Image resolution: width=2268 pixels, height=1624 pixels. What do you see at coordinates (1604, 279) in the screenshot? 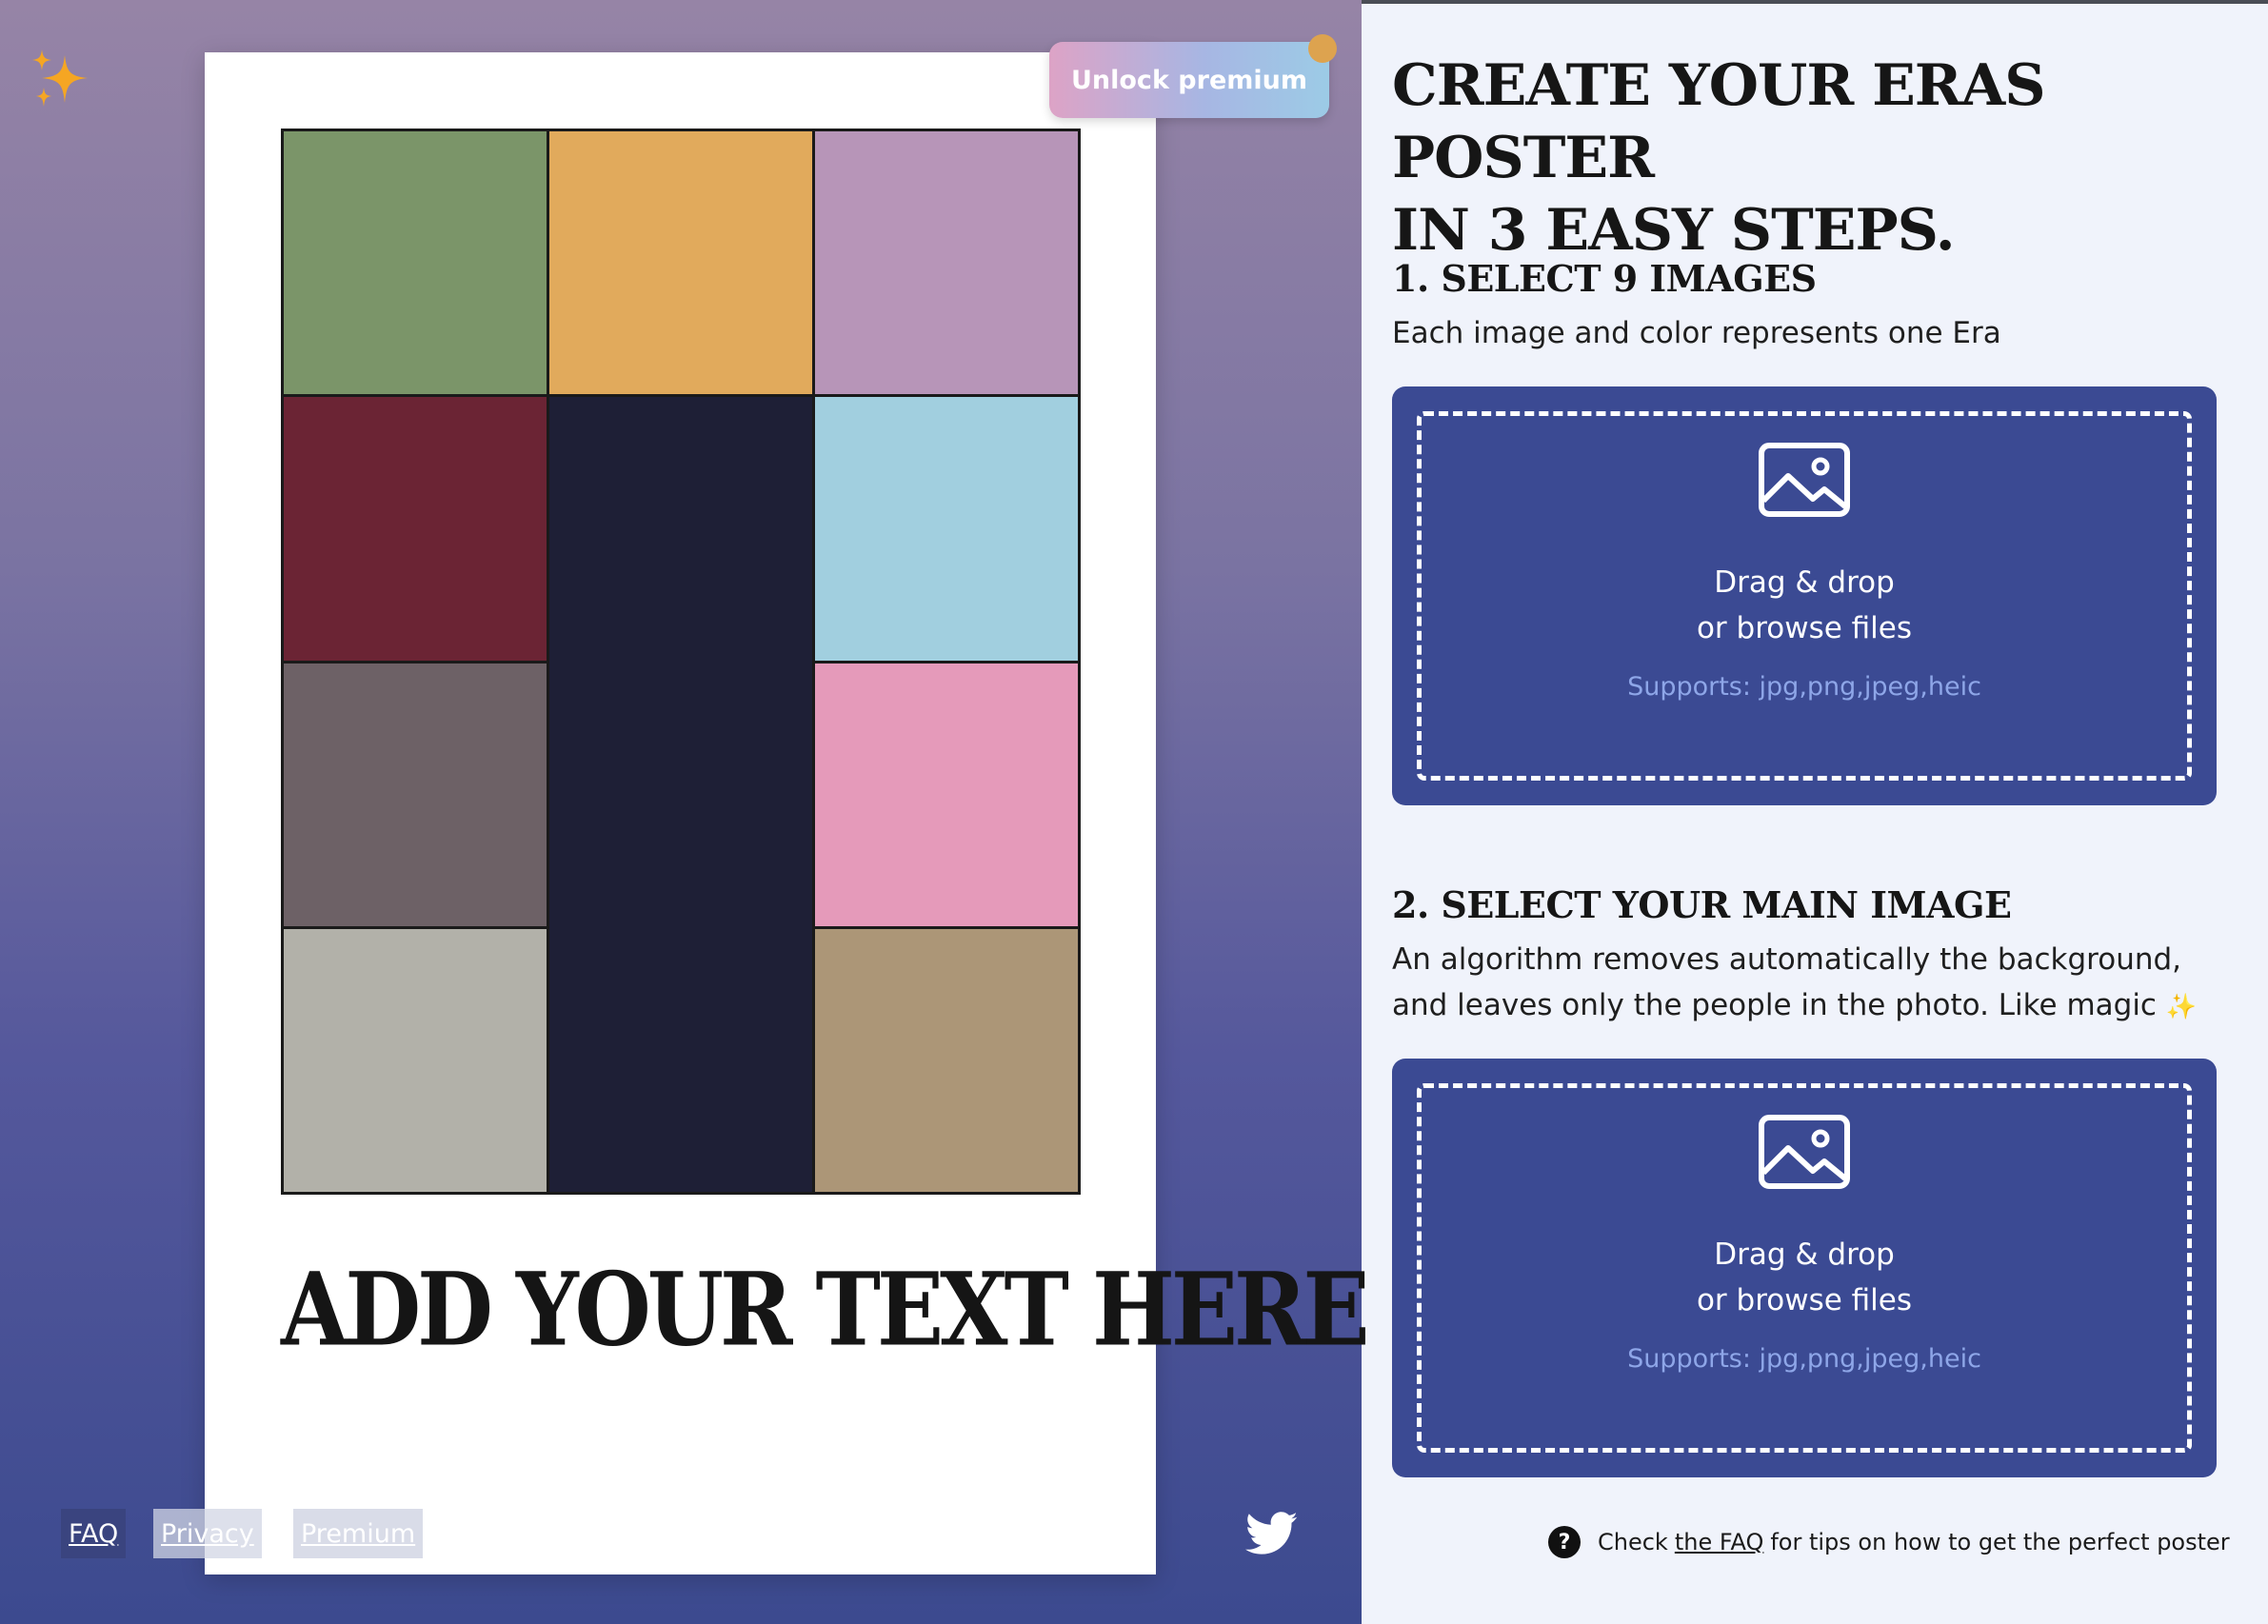
I see `step1-title: 1. SELECT 9 IMAGES` at bounding box center [1604, 279].